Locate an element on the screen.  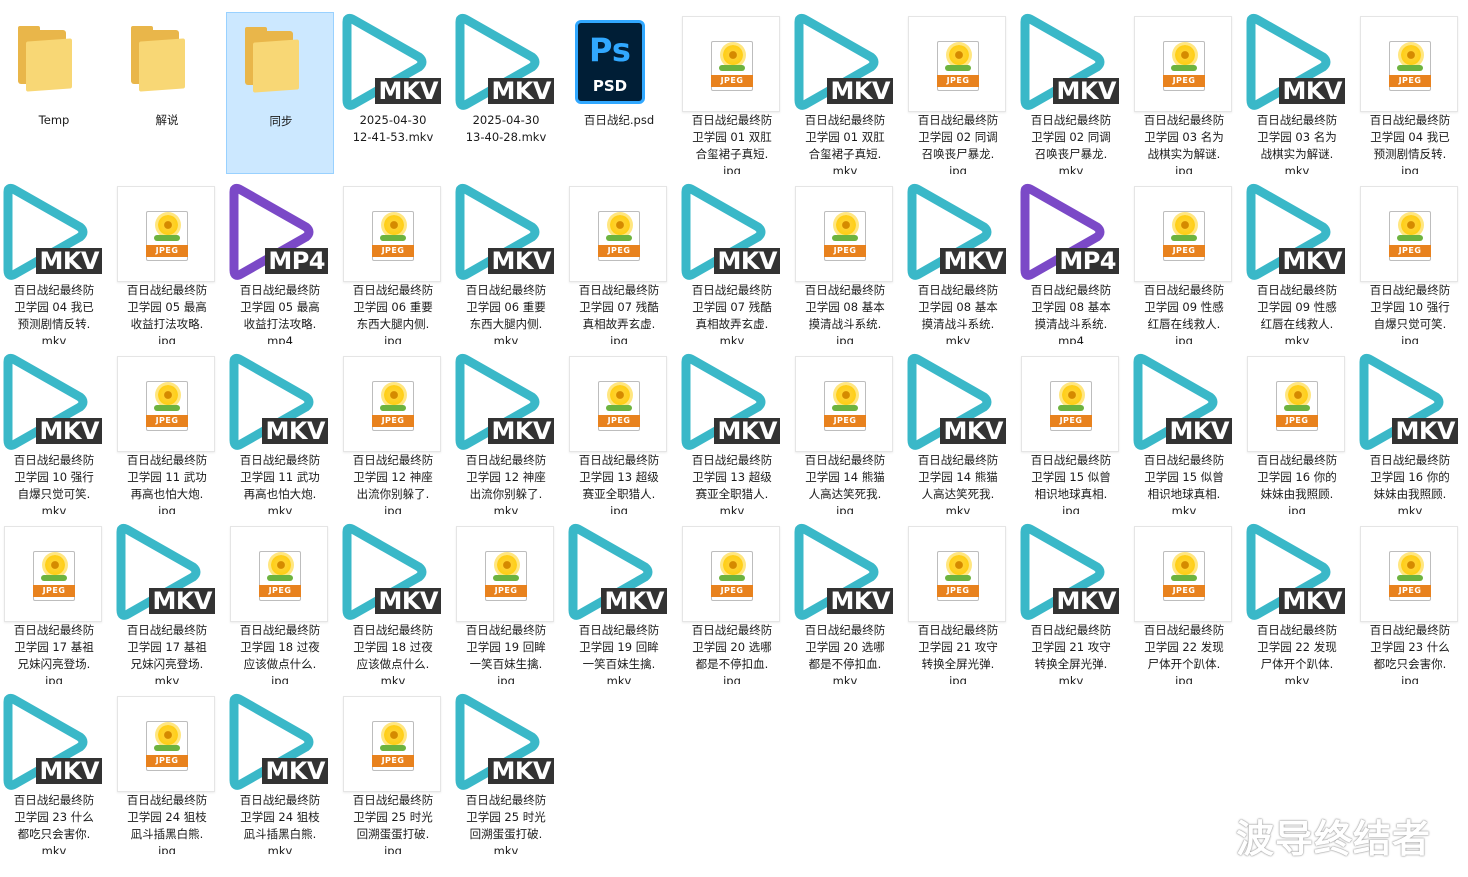
file-item: JPEG 百日战纪最终防 卫学园 21 攻守 转换全屏光弹. jpg is located at coordinates (958, 603).